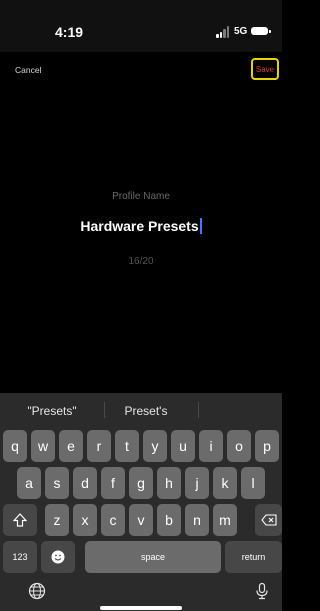 This screenshot has width=320, height=611. What do you see at coordinates (57, 483) in the screenshot?
I see `key-s: s` at bounding box center [57, 483].